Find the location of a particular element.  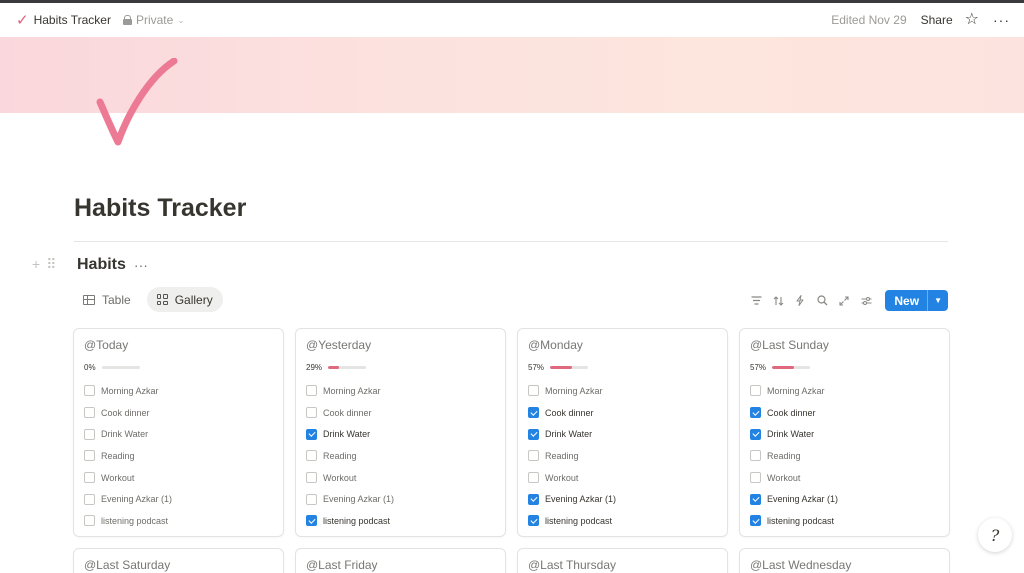

day-card: @Last Wednesday is located at coordinates (844, 560).